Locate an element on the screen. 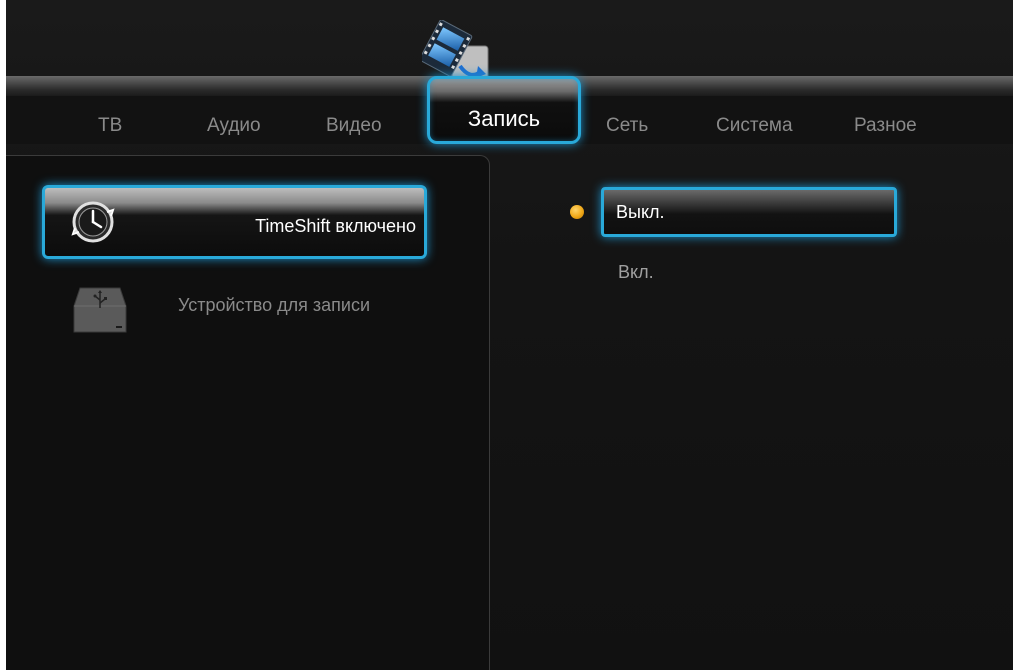 The image size is (1013, 670). menu-item-recording-device: Устройство для записи is located at coordinates (234, 307).